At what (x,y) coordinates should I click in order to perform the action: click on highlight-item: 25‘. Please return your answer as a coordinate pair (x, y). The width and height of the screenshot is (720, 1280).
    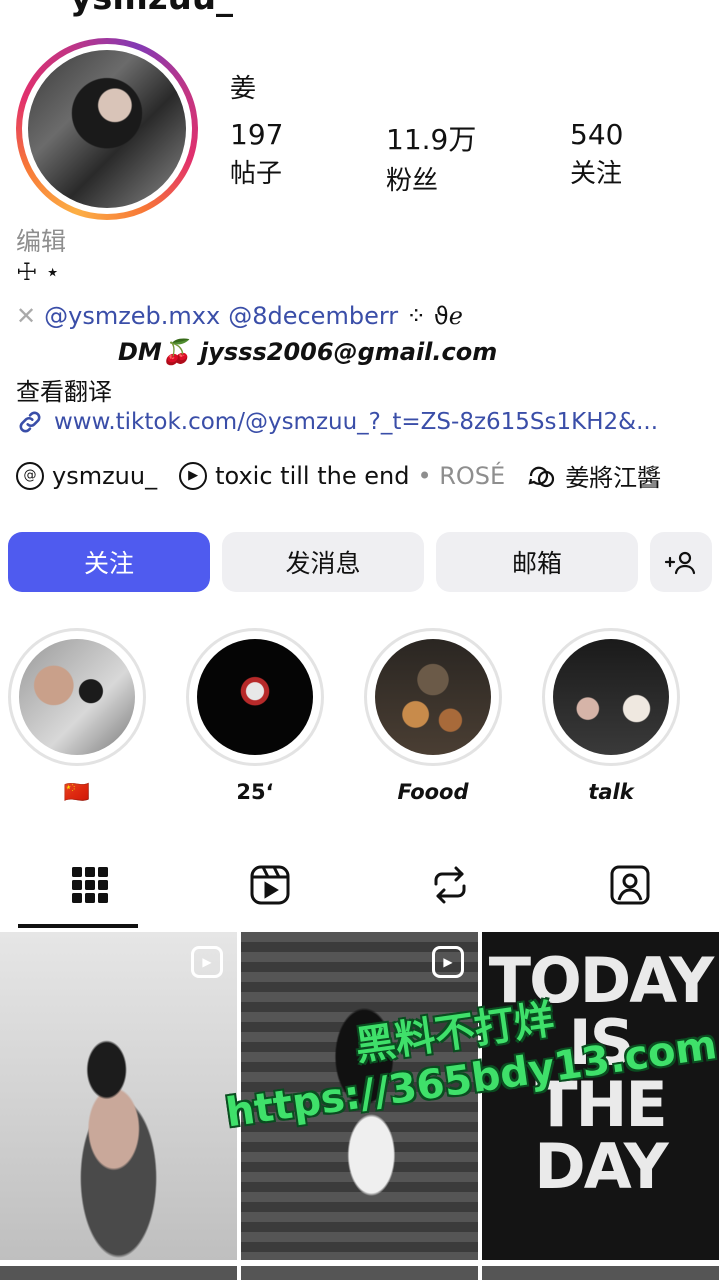
    Looking at the image, I should click on (255, 716).